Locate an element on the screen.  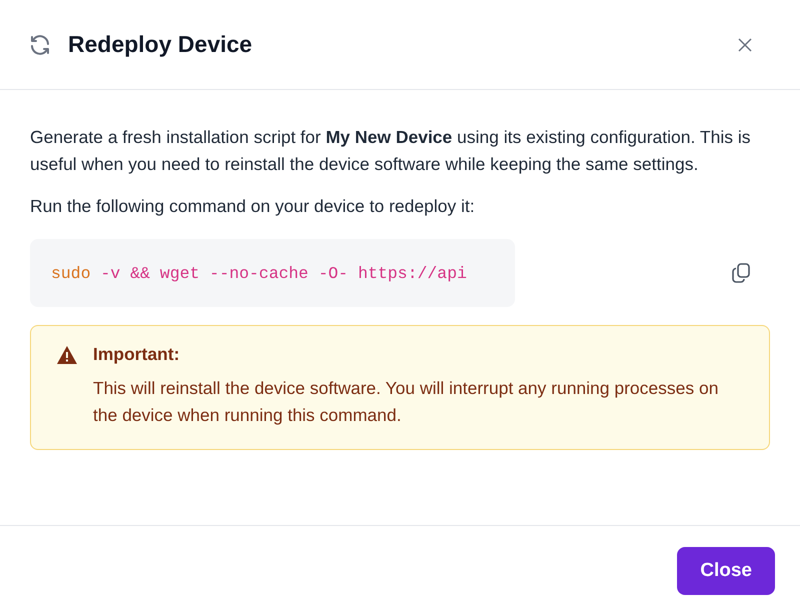
alert-title: Important: is located at coordinates (136, 354).